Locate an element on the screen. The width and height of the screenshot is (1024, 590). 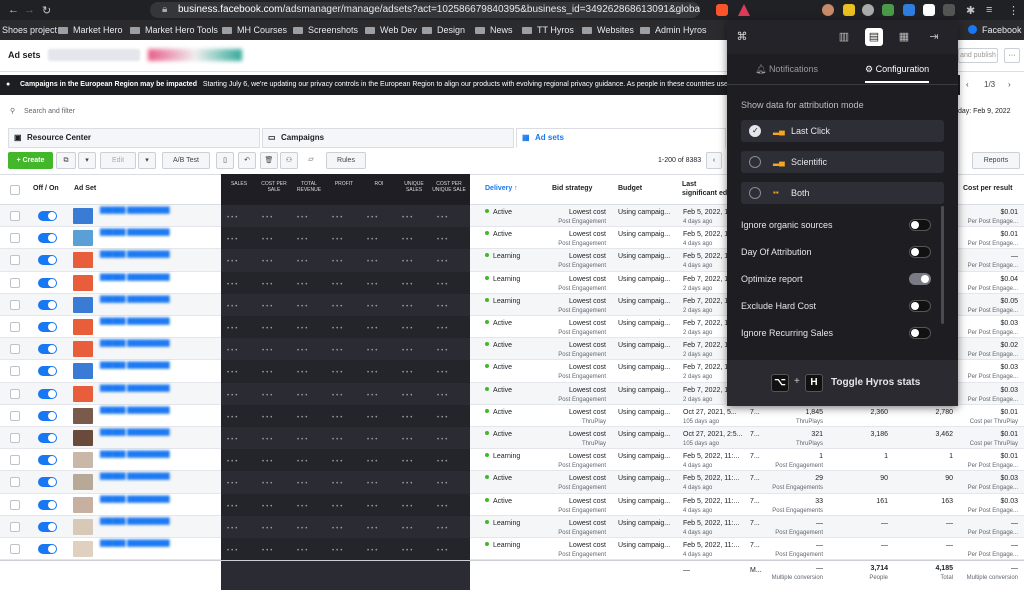
hyros-col-header: UNIQUE SALES is located at coordinates (414, 187).